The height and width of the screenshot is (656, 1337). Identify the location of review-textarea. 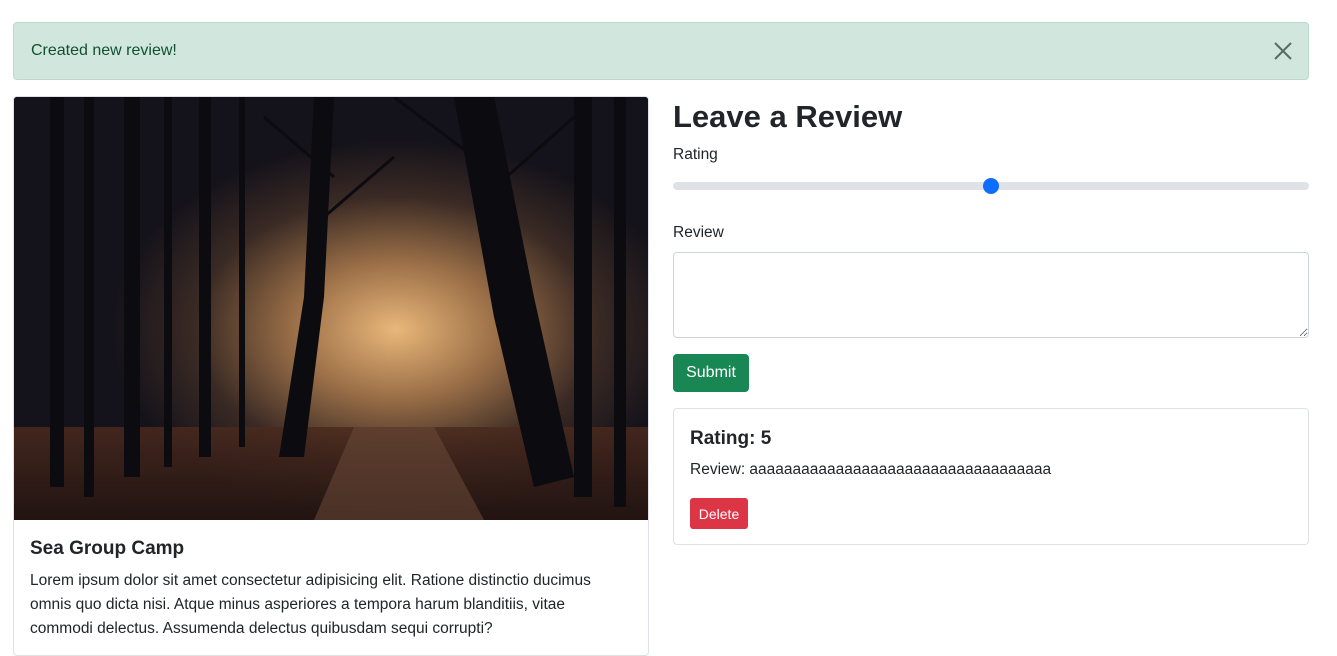
(991, 295).